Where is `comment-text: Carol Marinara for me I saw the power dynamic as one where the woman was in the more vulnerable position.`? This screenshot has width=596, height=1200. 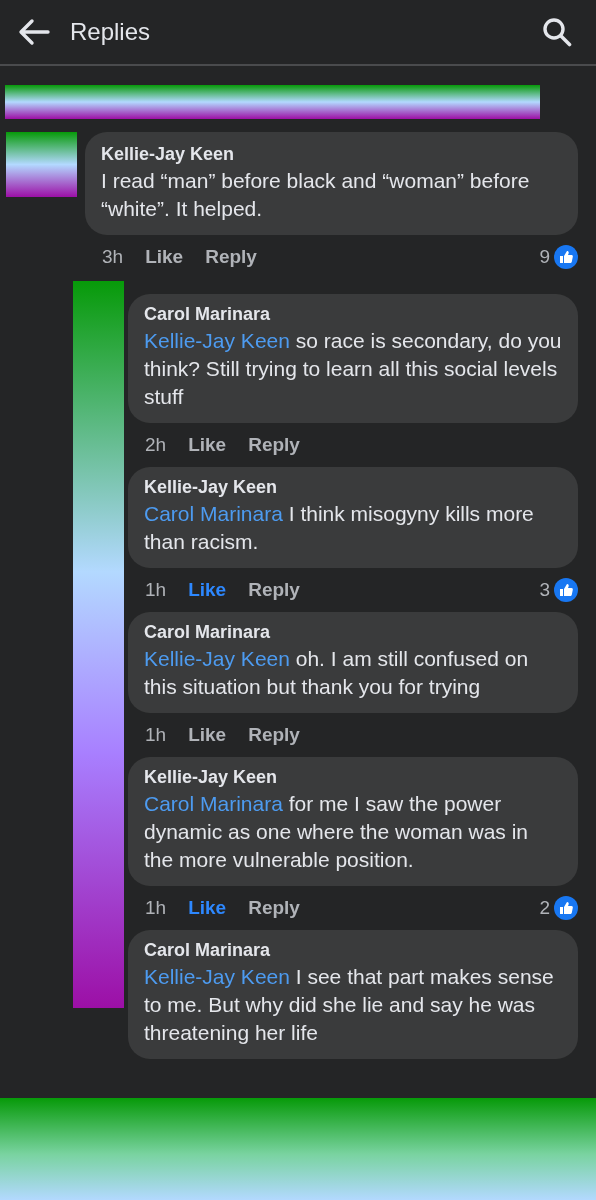
comment-text: Carol Marinara for me I saw the power dynamic as one where the woman was in the more vulnerable position. is located at coordinates (337, 832).